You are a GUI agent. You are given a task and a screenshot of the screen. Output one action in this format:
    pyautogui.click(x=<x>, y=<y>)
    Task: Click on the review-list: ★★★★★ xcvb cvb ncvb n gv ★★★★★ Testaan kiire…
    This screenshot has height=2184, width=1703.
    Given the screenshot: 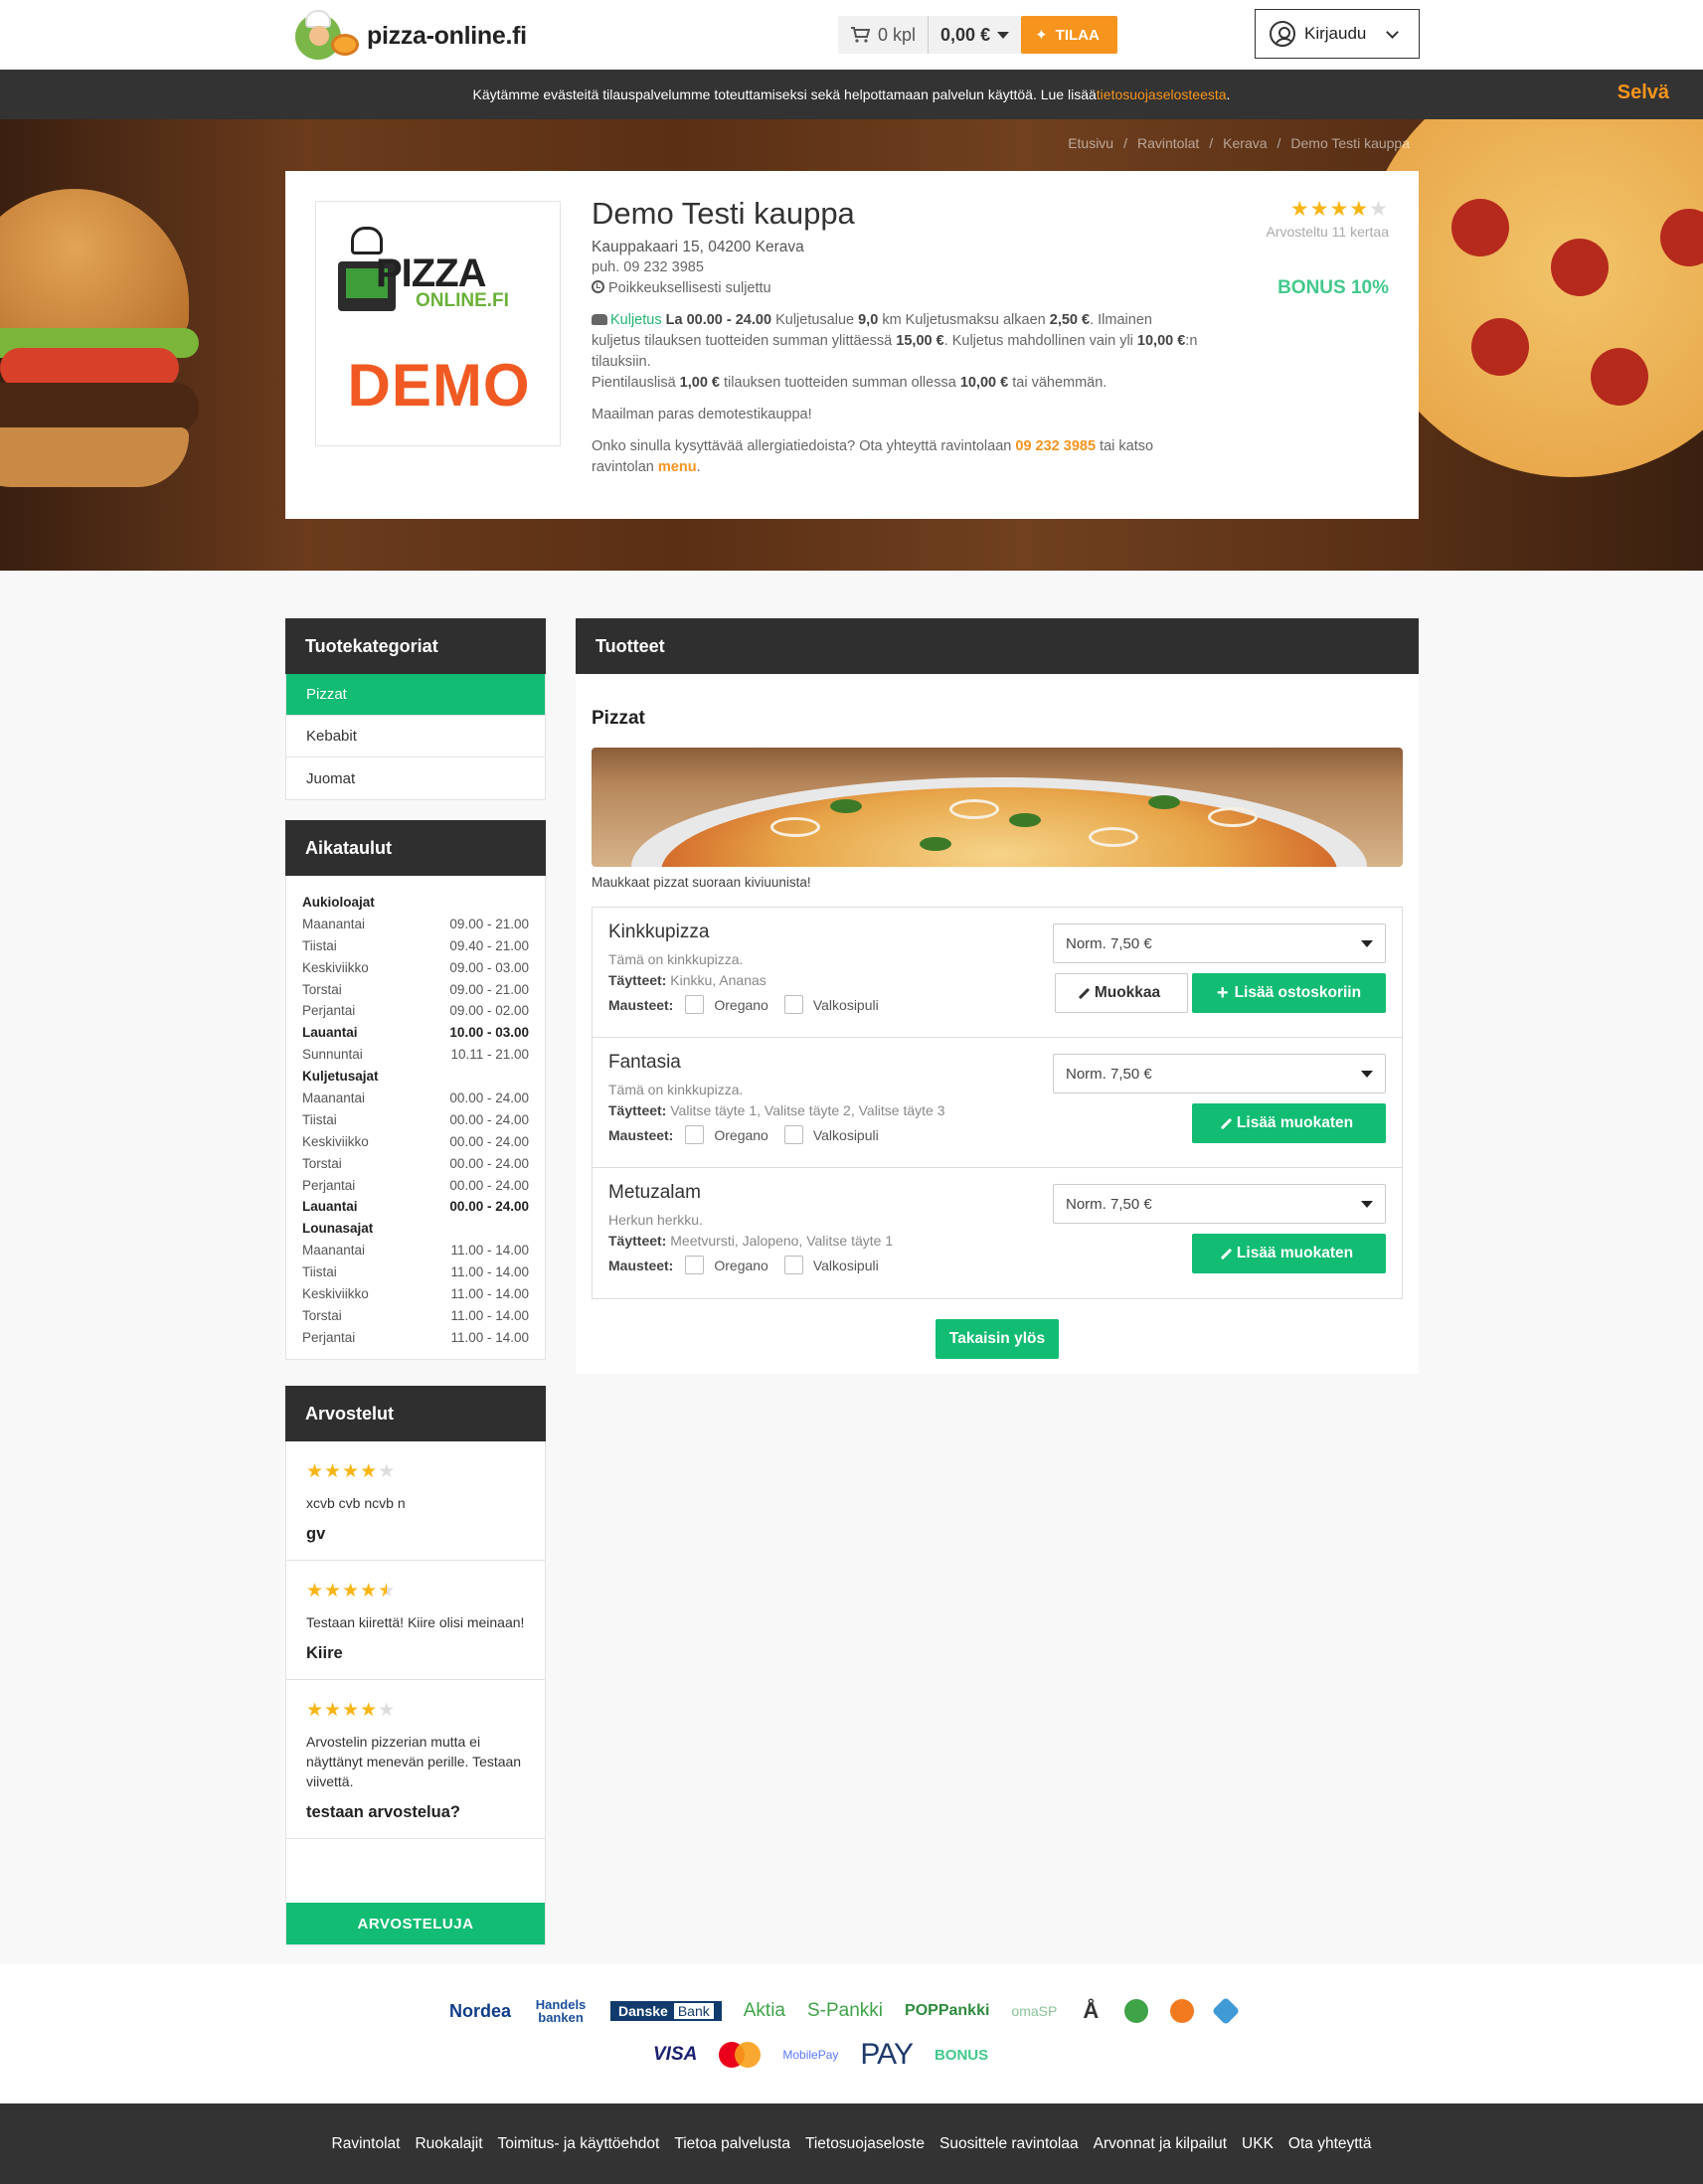 What is the action you would take?
    pyautogui.click(x=415, y=1640)
    